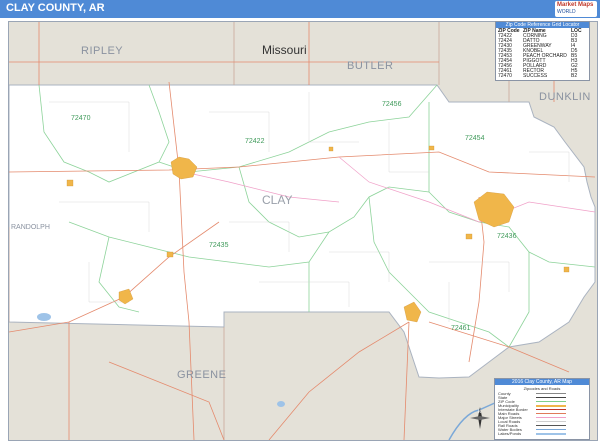 The image size is (600, 442). I want to click on zip-label: 72436, so click(507, 236).